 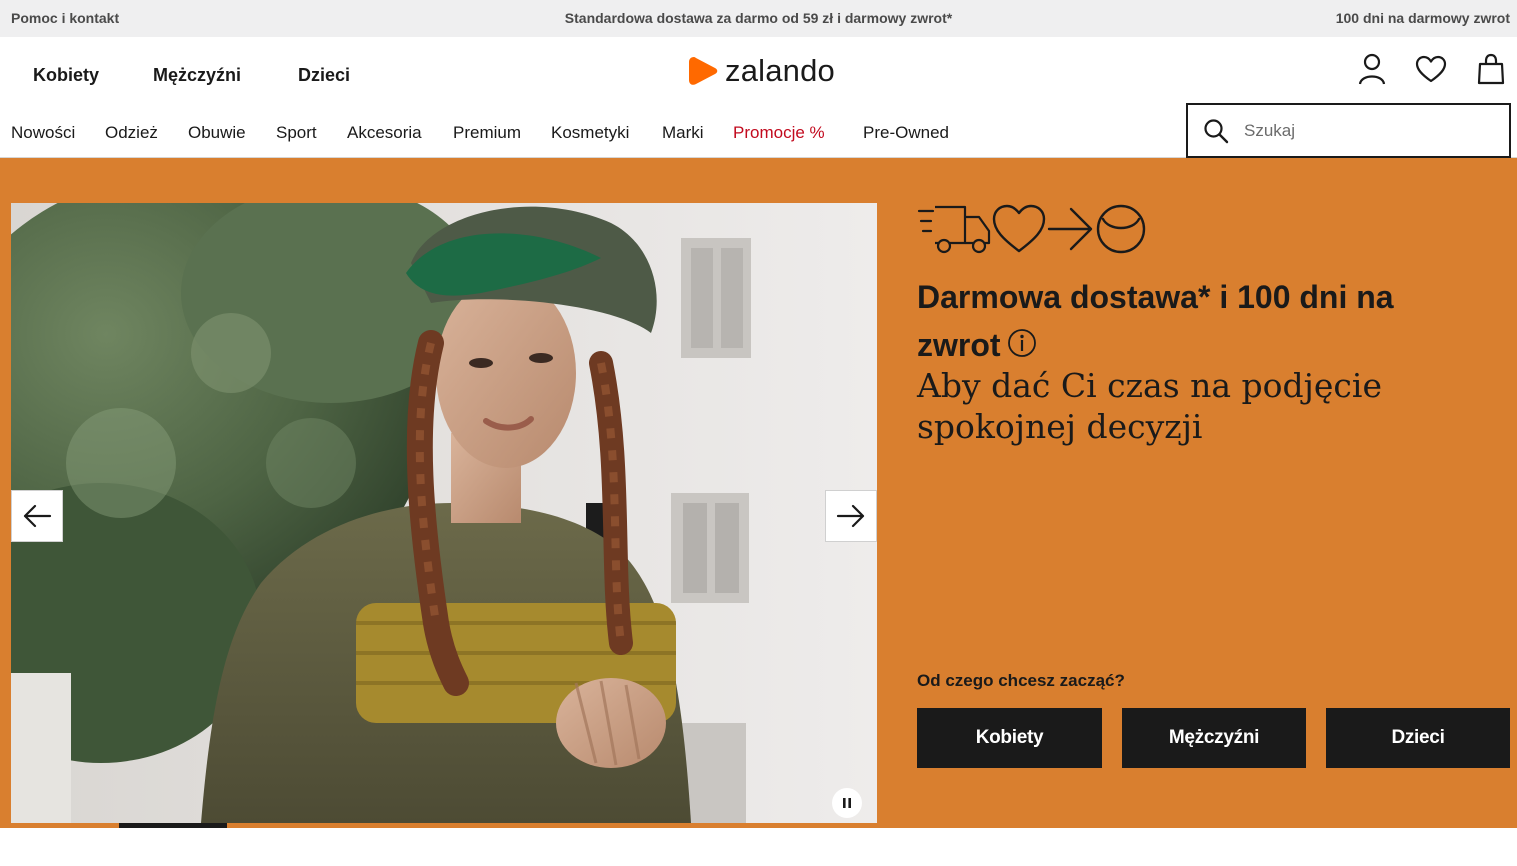 I want to click on nav-item-promotions: Promocje %, so click(x=779, y=133).